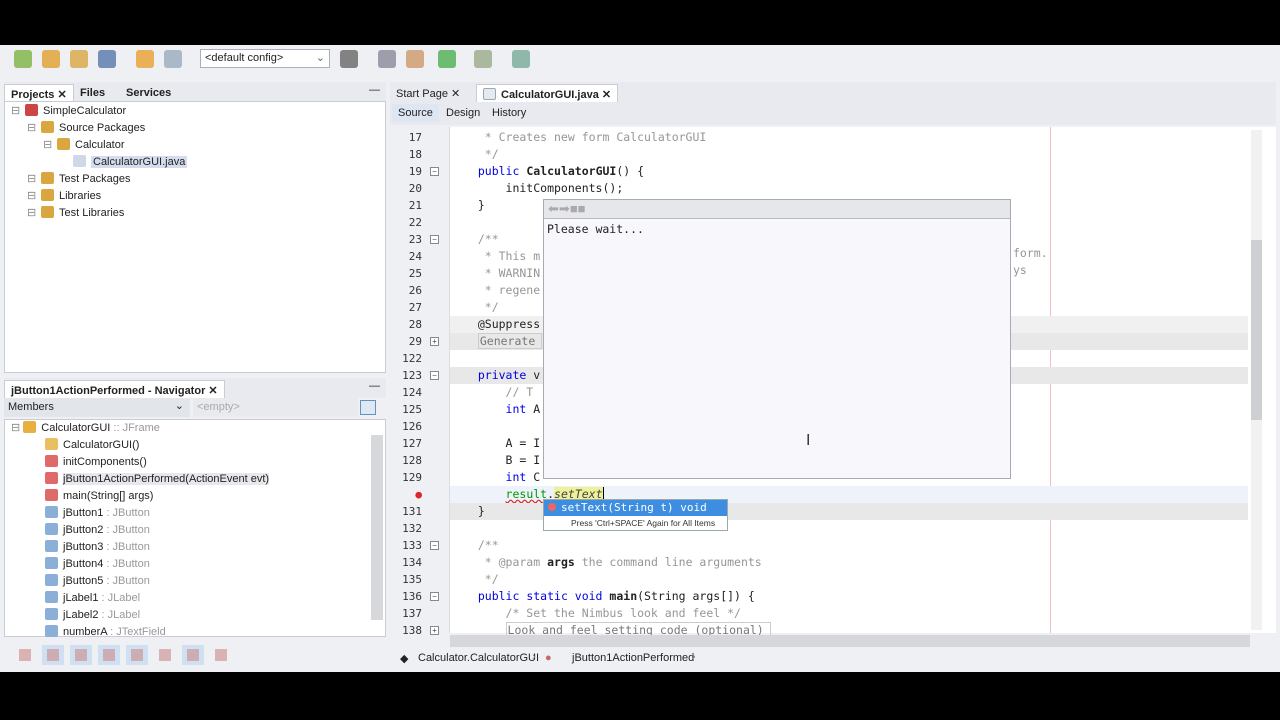  Describe the element at coordinates (387, 59) in the screenshot. I see `build-icon` at that location.